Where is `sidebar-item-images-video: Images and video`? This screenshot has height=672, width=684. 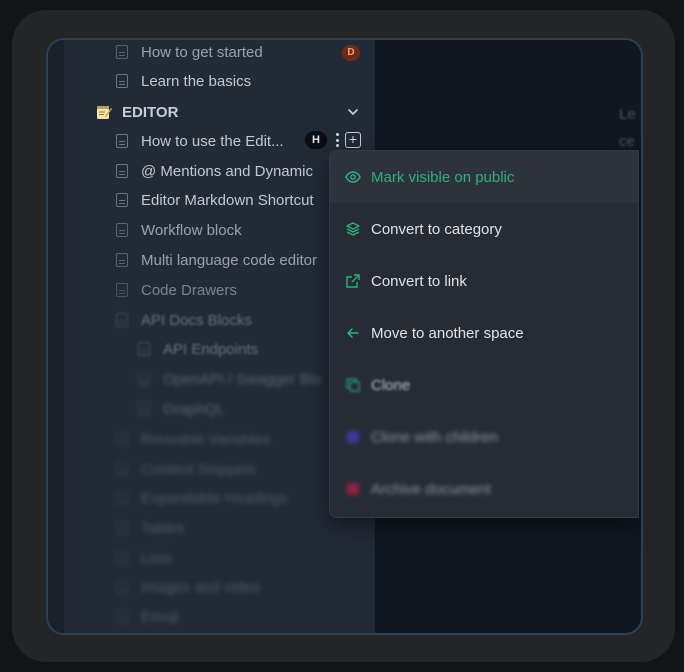
sidebar-item-images-video: Images and video is located at coordinates (187, 587).